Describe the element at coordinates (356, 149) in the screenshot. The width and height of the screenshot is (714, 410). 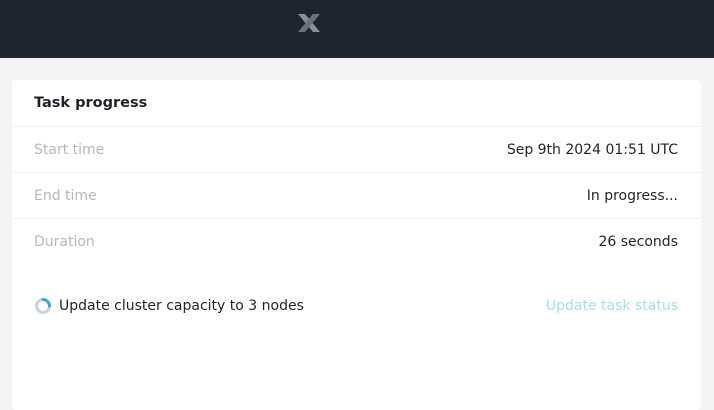
I see `start-time-row: Start time Sep 9th 2024 01:51 UTC` at that location.